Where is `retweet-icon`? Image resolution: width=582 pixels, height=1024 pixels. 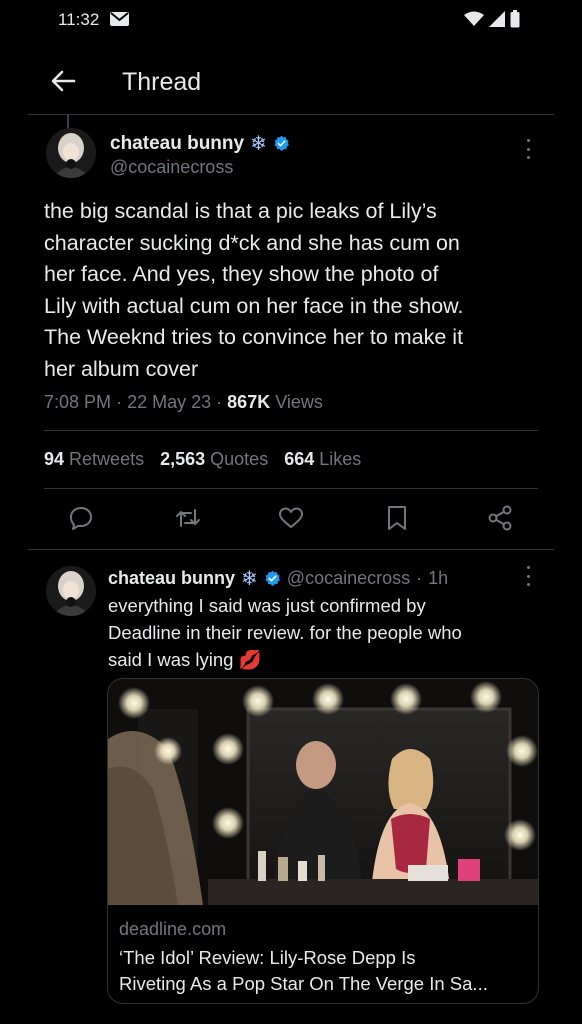 retweet-icon is located at coordinates (188, 518).